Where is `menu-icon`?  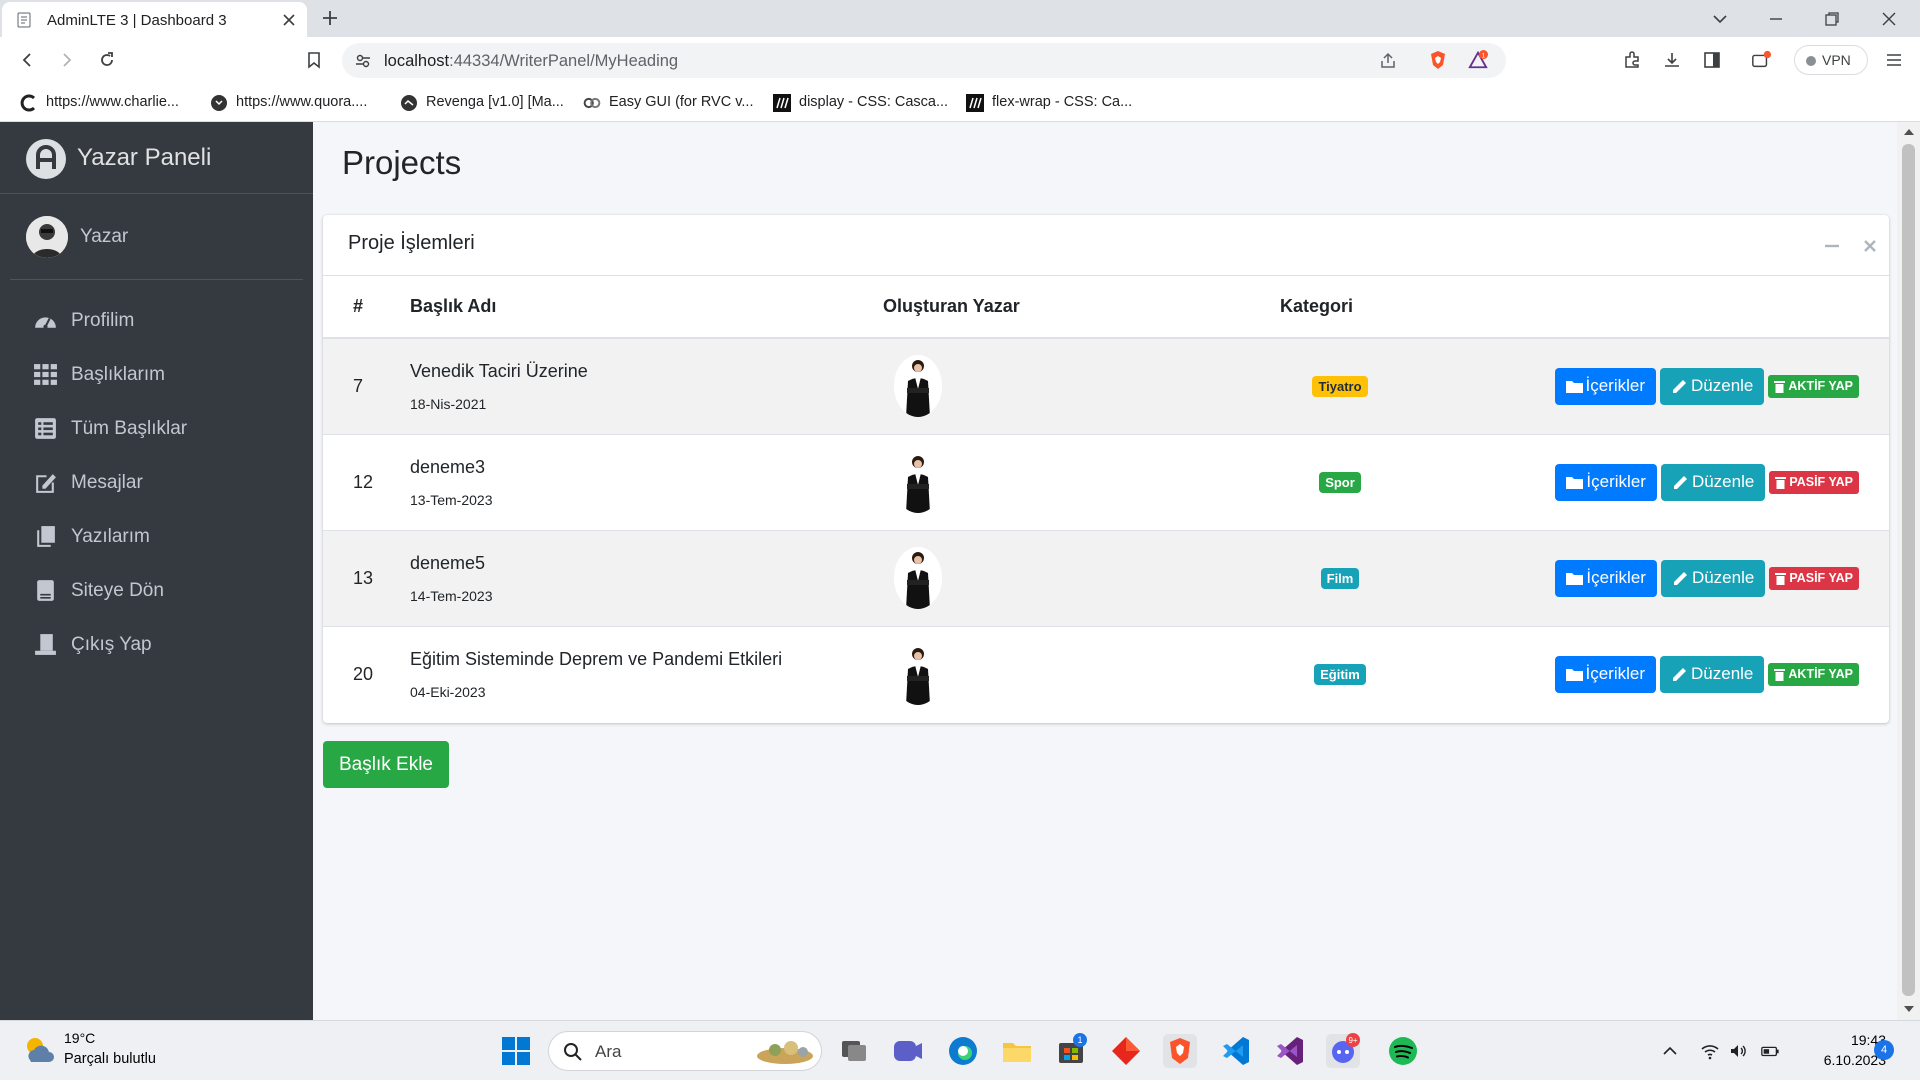 menu-icon is located at coordinates (1894, 60).